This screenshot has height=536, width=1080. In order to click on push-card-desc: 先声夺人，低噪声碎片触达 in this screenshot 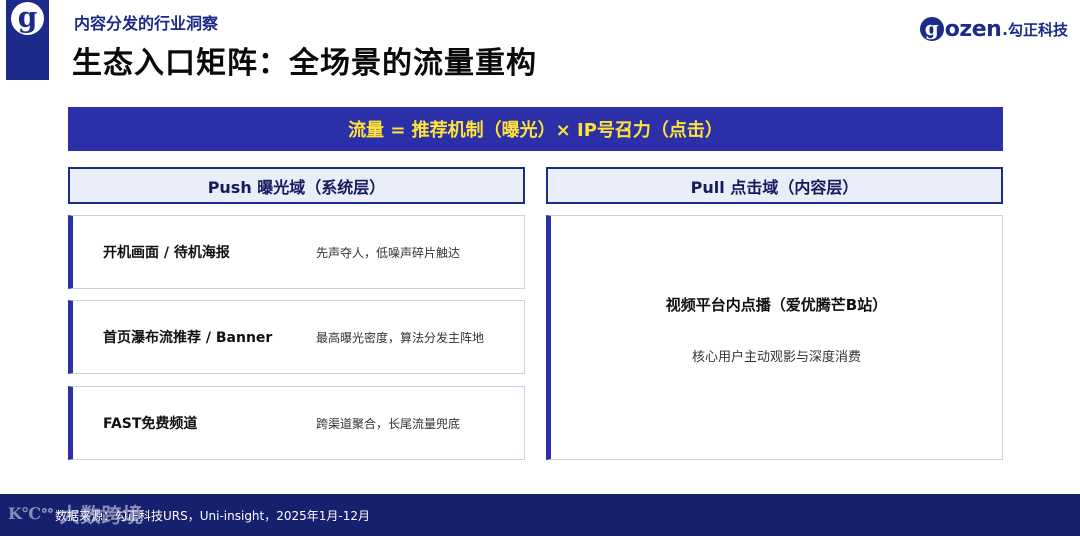, I will do `click(388, 252)`.